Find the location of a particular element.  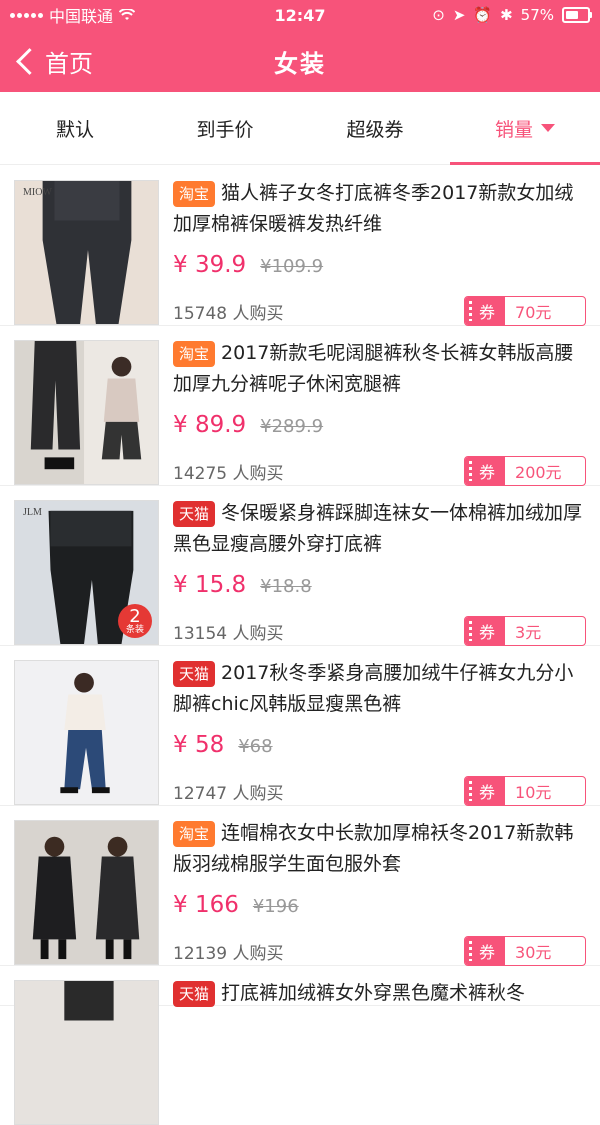

product-image: MIOW is located at coordinates (86, 252).